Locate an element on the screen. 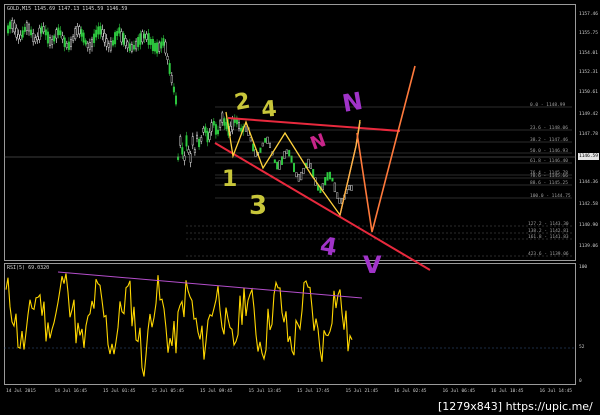 The image size is (600, 415). time-axis-label: 16 Jul 10:45 is located at coordinates (507, 391).